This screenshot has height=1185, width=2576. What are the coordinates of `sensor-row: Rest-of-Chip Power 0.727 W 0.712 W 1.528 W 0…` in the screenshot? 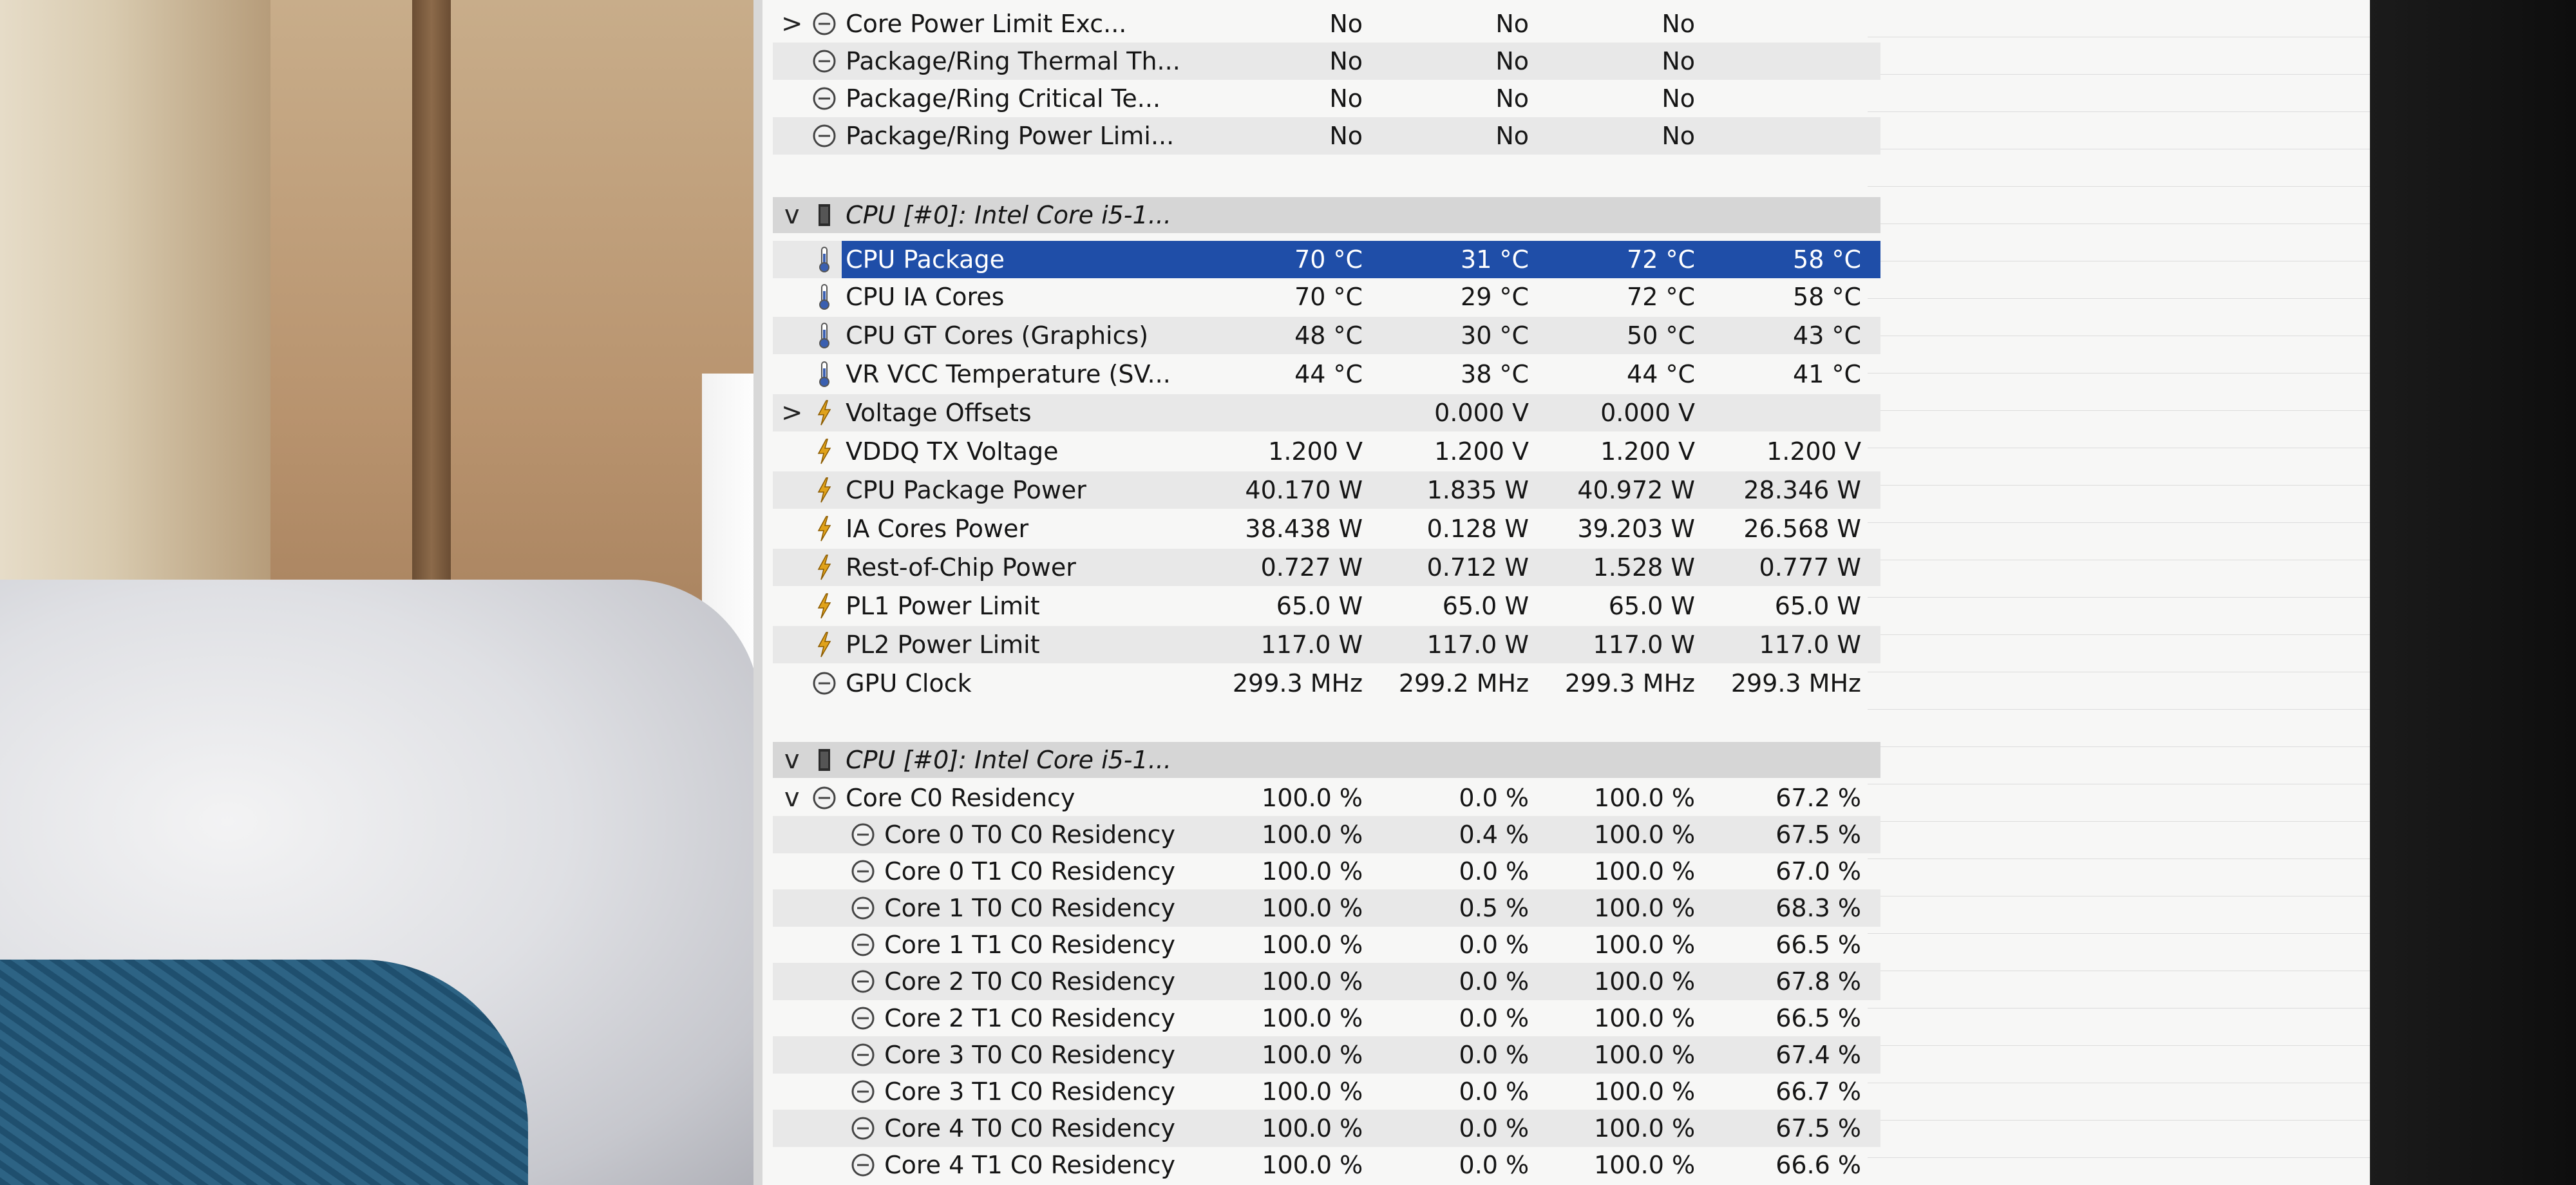 It's located at (1326, 567).